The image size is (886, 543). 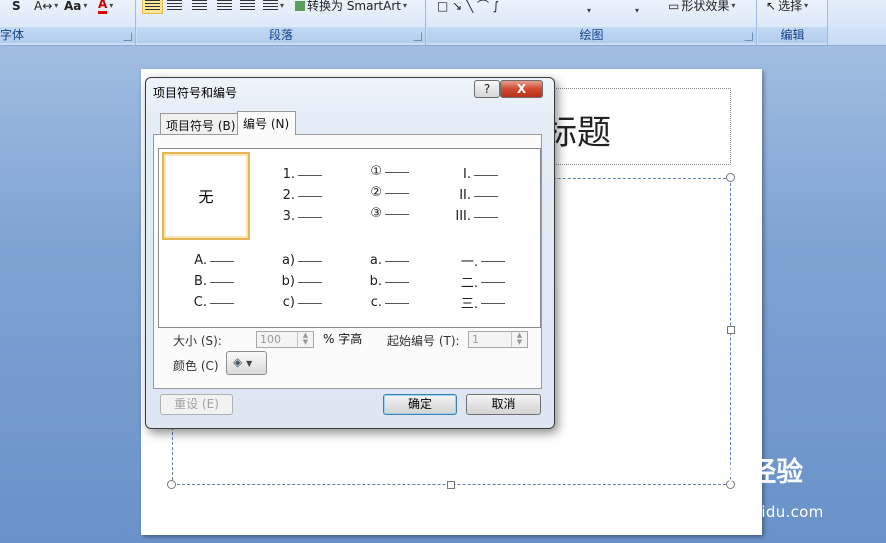 I want to click on chevron-down-icon: ▼, so click(x=249, y=363).